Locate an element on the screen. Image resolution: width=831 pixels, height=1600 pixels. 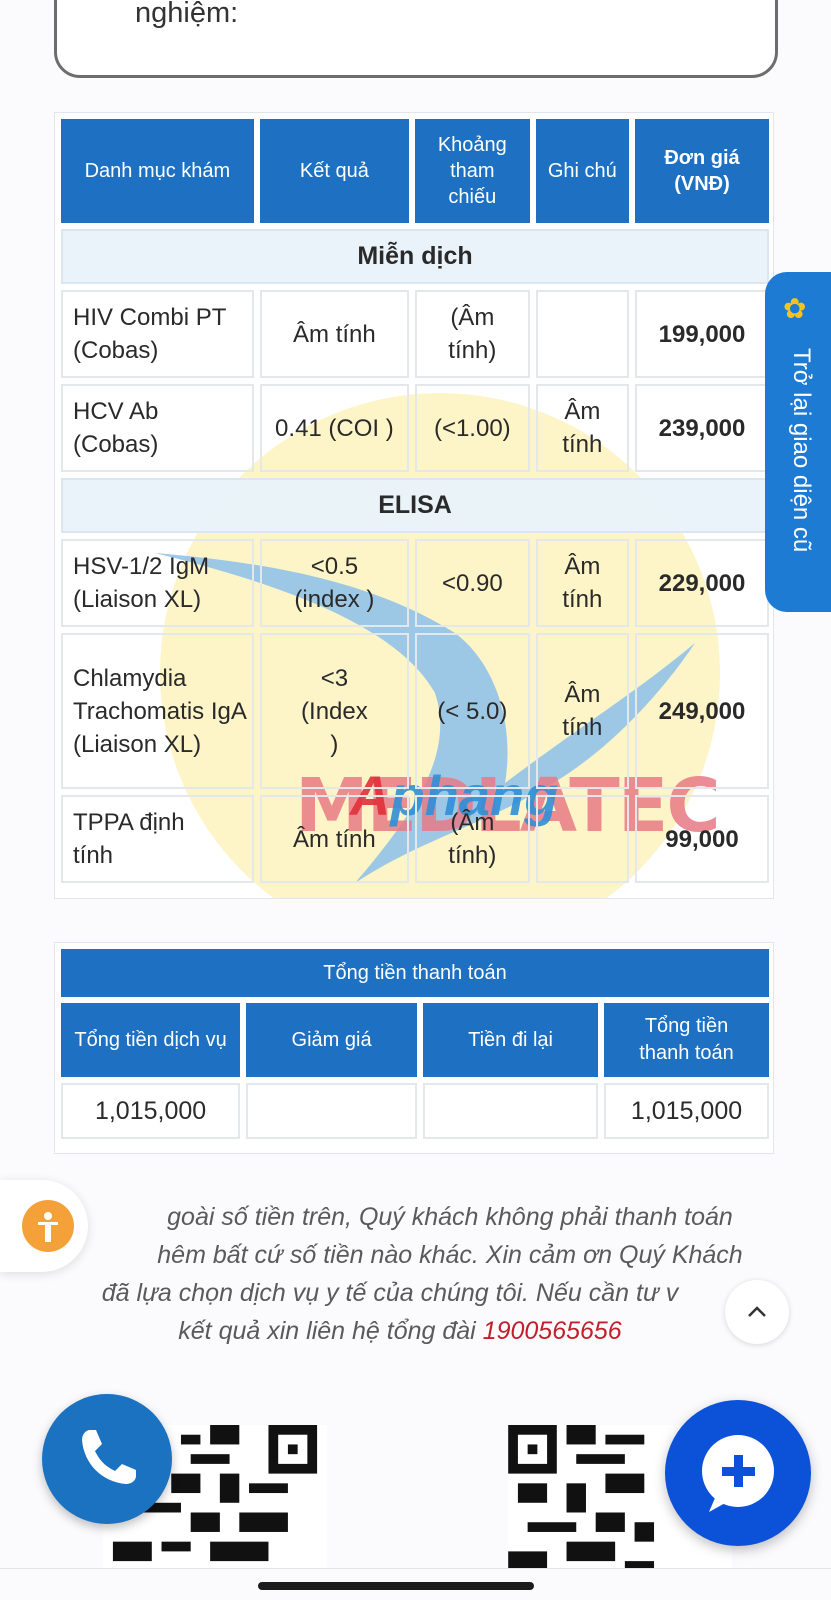
test-name: Chlamydia Trachomatis IgA (Liaison XL) is located at coordinates (157, 711).